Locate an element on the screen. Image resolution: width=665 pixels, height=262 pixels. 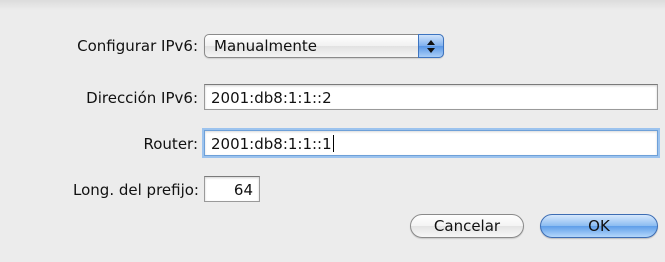
prefix-length-row: Long. del prefijo: 64 is located at coordinates (332, 190).